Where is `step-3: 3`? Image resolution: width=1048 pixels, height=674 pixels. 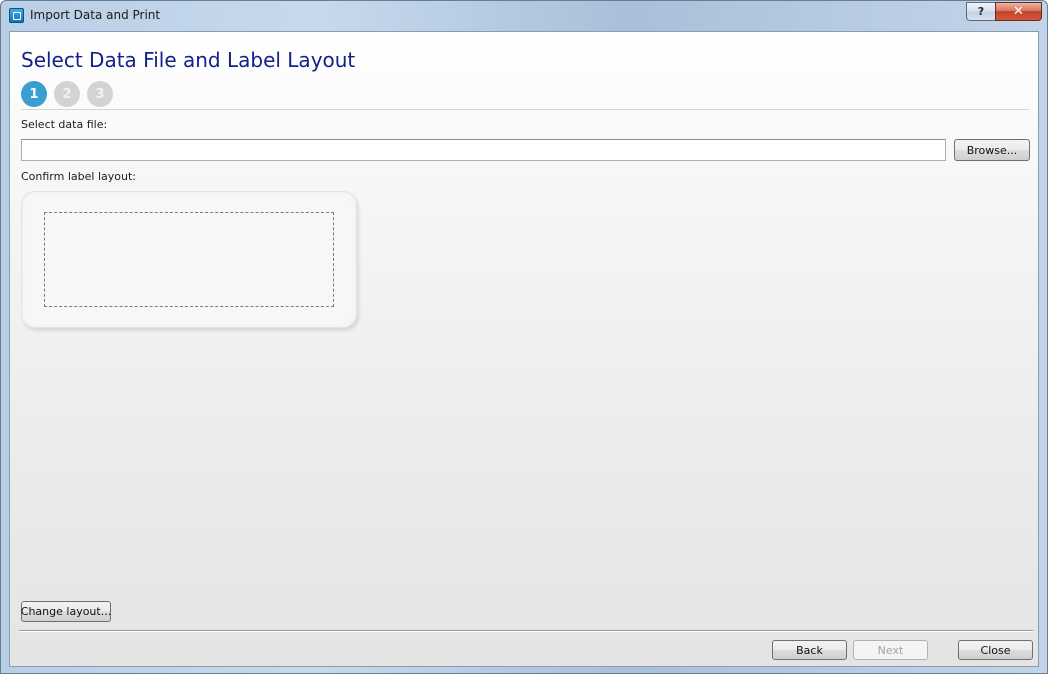
step-3: 3 is located at coordinates (100, 94).